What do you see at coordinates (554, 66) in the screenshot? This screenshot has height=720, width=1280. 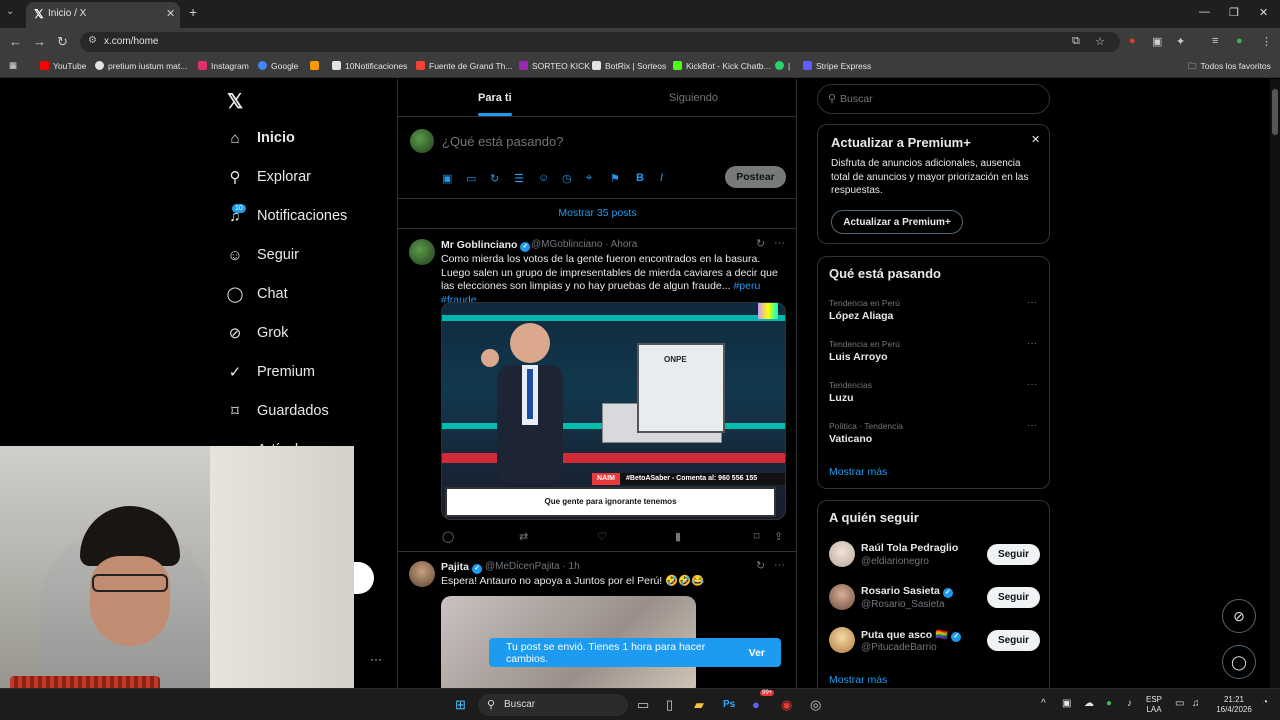 I see `bookmark-item: SORTEO KICK` at bounding box center [554, 66].